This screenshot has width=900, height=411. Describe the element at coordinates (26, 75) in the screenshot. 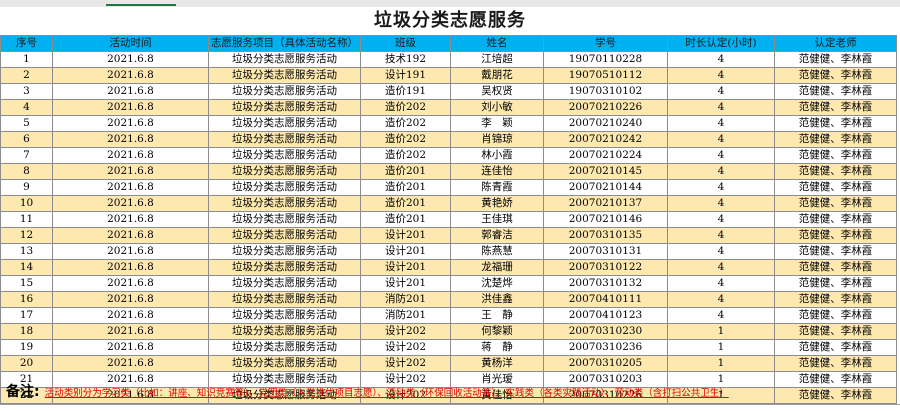

I see `cell-index: 2` at that location.